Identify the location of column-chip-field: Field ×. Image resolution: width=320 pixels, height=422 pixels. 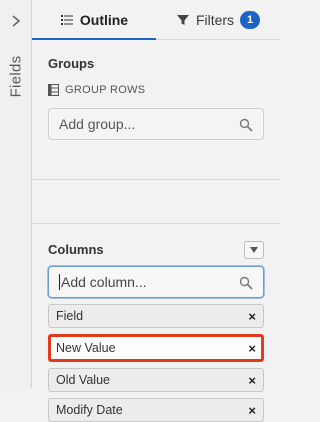
(156, 316).